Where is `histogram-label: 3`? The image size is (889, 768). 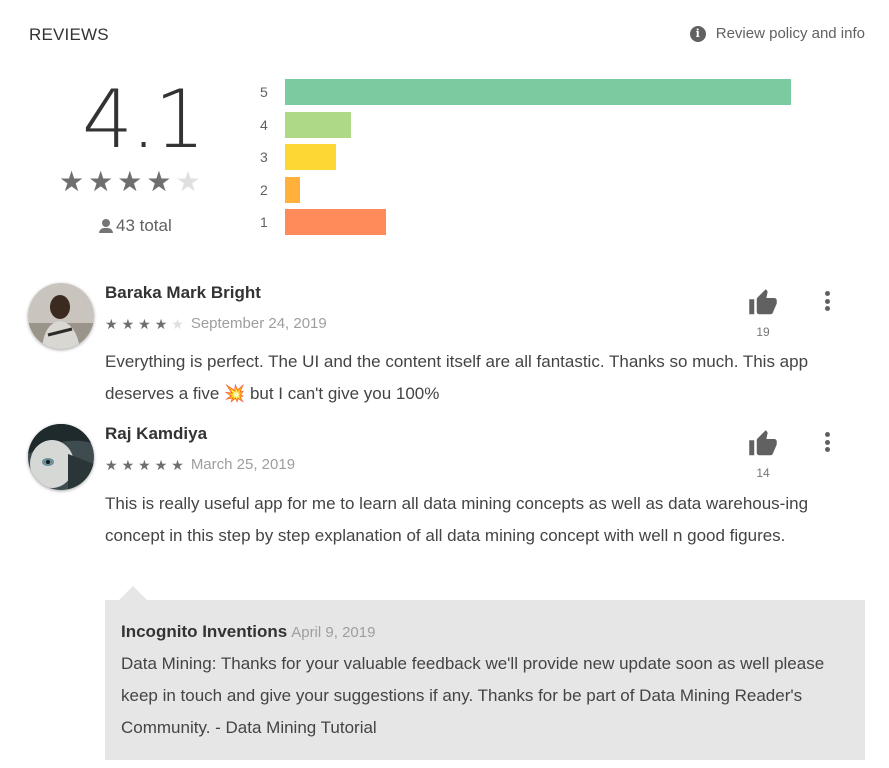 histogram-label: 3 is located at coordinates (264, 157).